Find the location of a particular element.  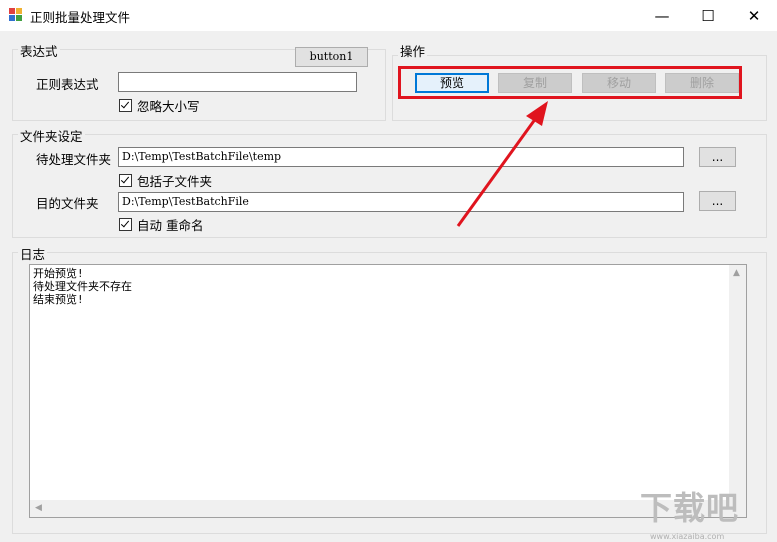

auto-rename-checkbox: 自动 重命名 is located at coordinates (161, 224).